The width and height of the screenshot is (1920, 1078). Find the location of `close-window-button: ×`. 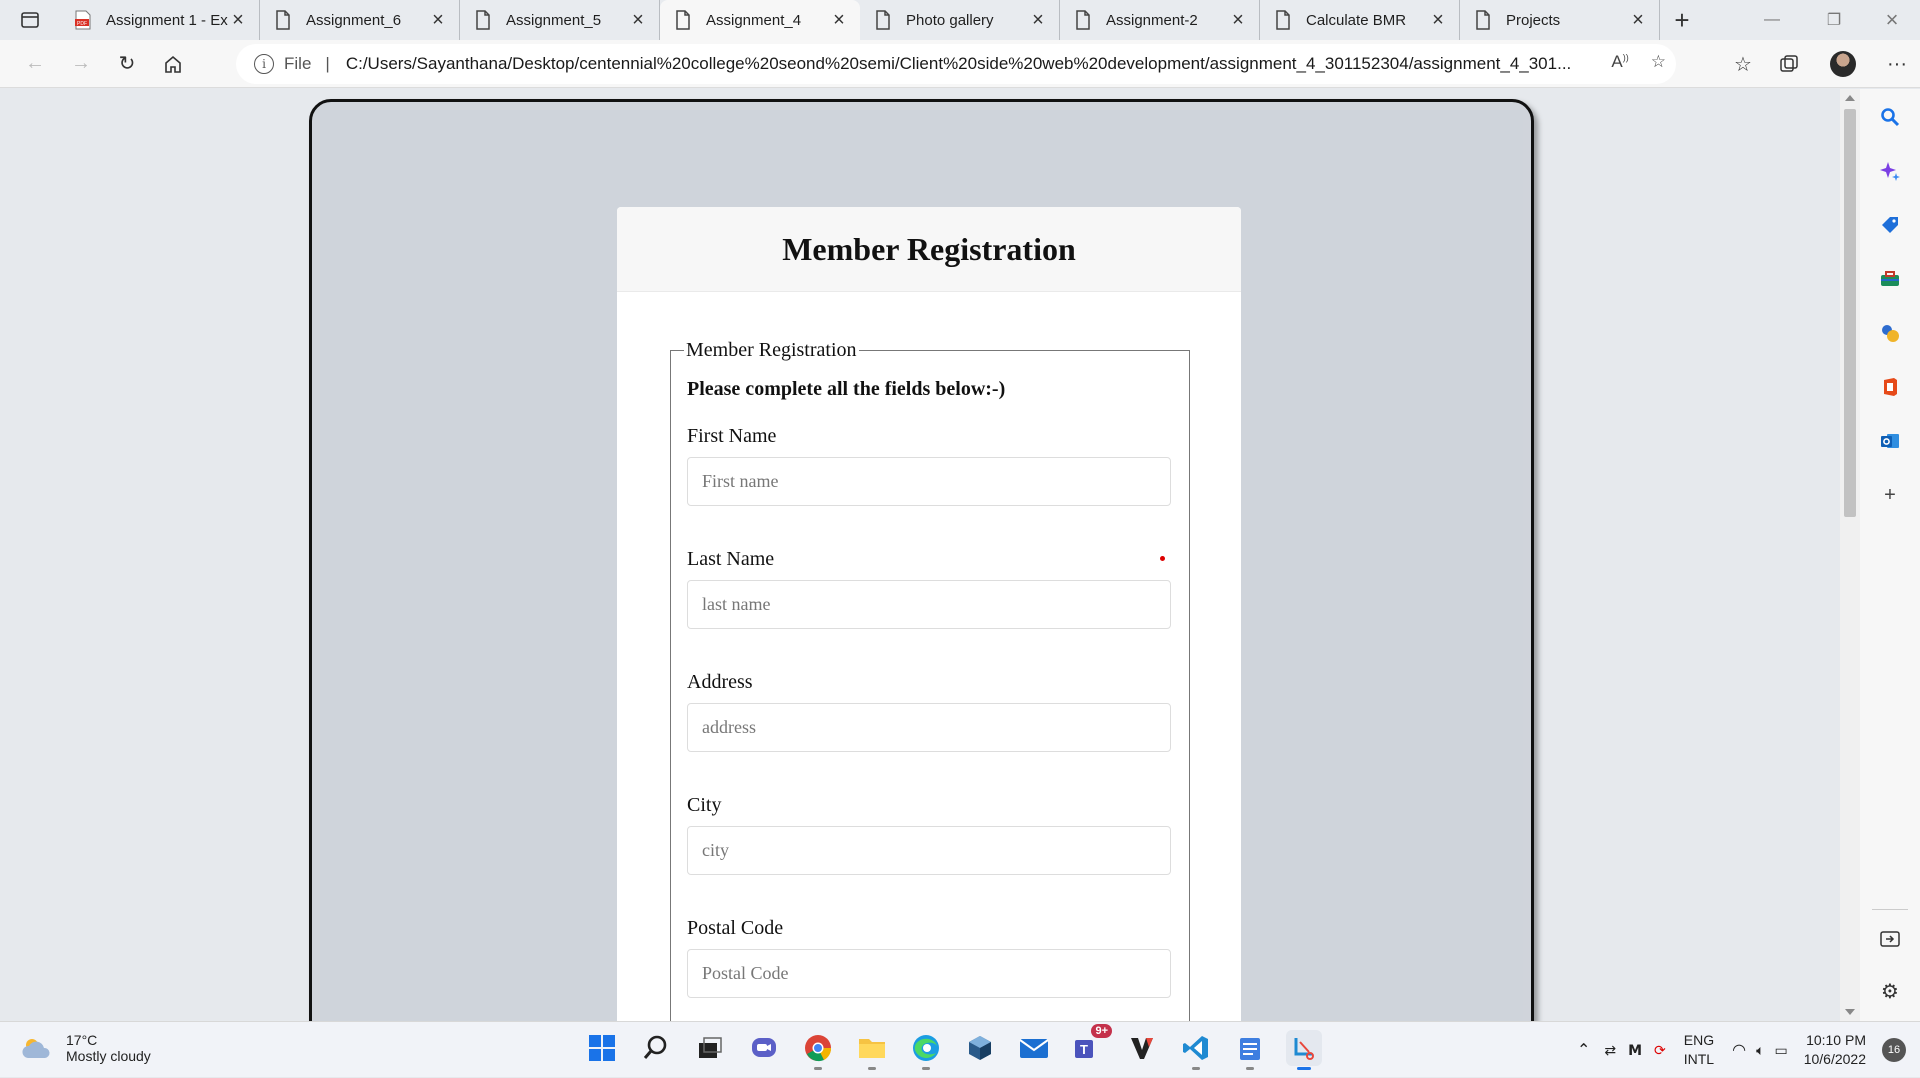

close-window-button: × is located at coordinates (1892, 20).